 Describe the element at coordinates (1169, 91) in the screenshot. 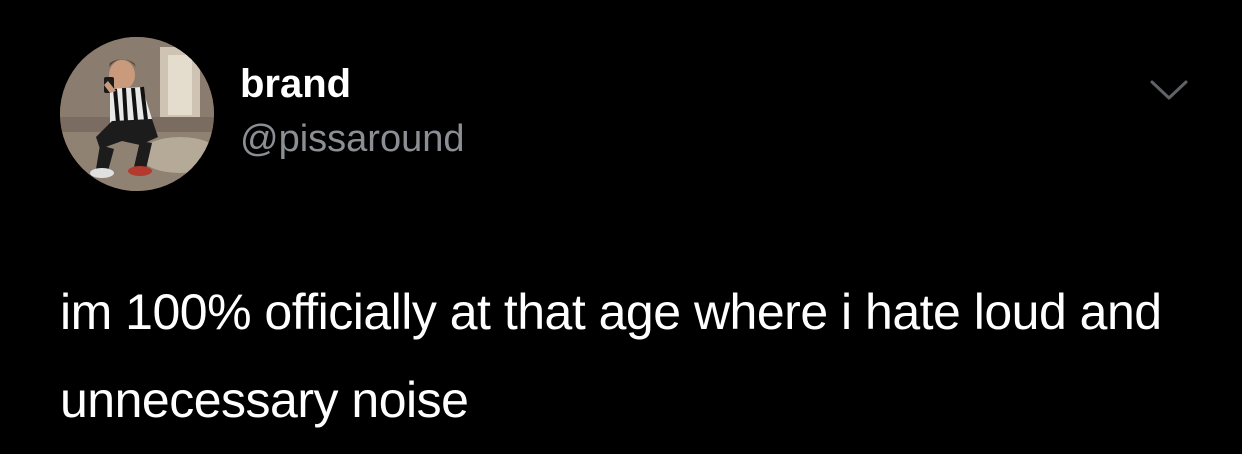

I see `chevron-down-icon` at that location.